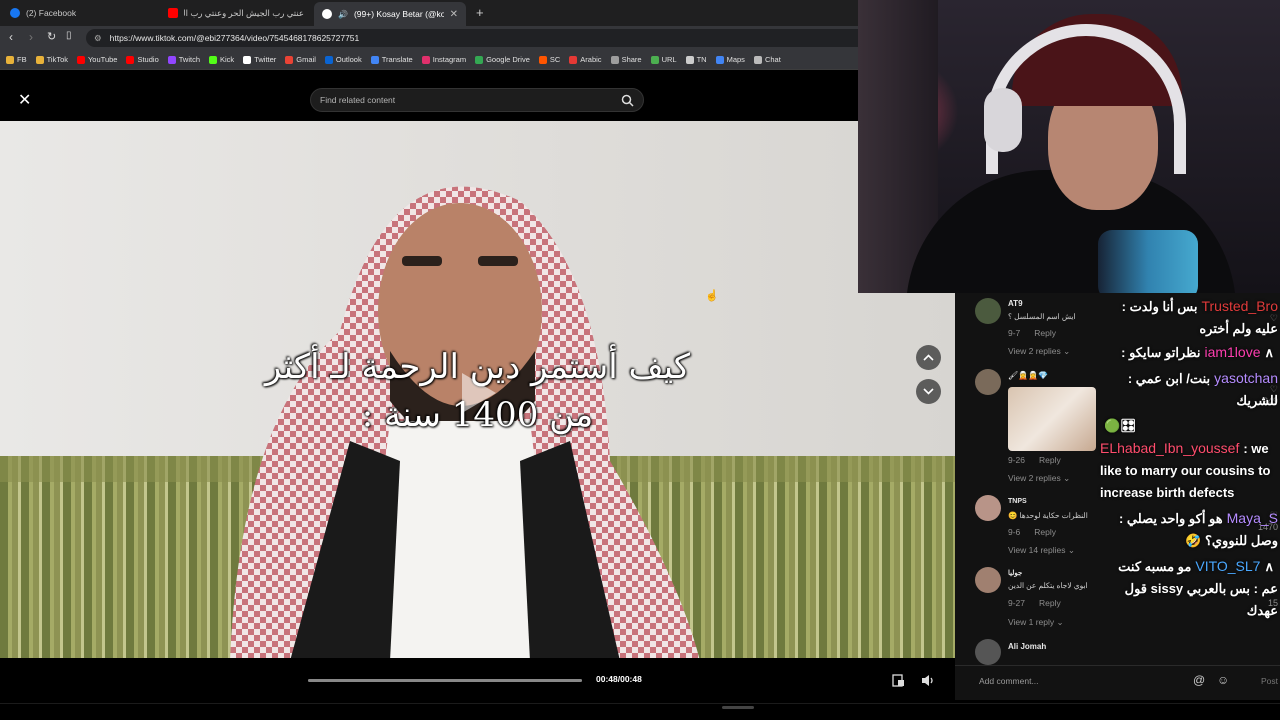 This screenshot has height=720, width=1280. Describe the element at coordinates (24, 100) in the screenshot. I see `close-video-button: ✕` at that location.